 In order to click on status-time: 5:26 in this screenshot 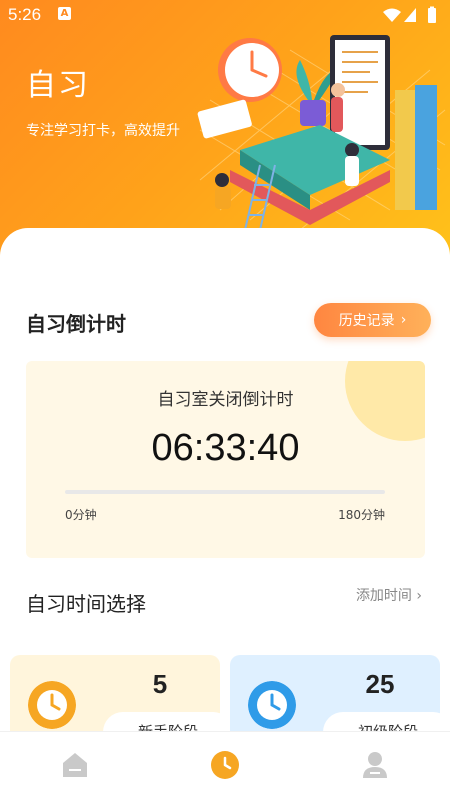, I will do `click(25, 14)`.